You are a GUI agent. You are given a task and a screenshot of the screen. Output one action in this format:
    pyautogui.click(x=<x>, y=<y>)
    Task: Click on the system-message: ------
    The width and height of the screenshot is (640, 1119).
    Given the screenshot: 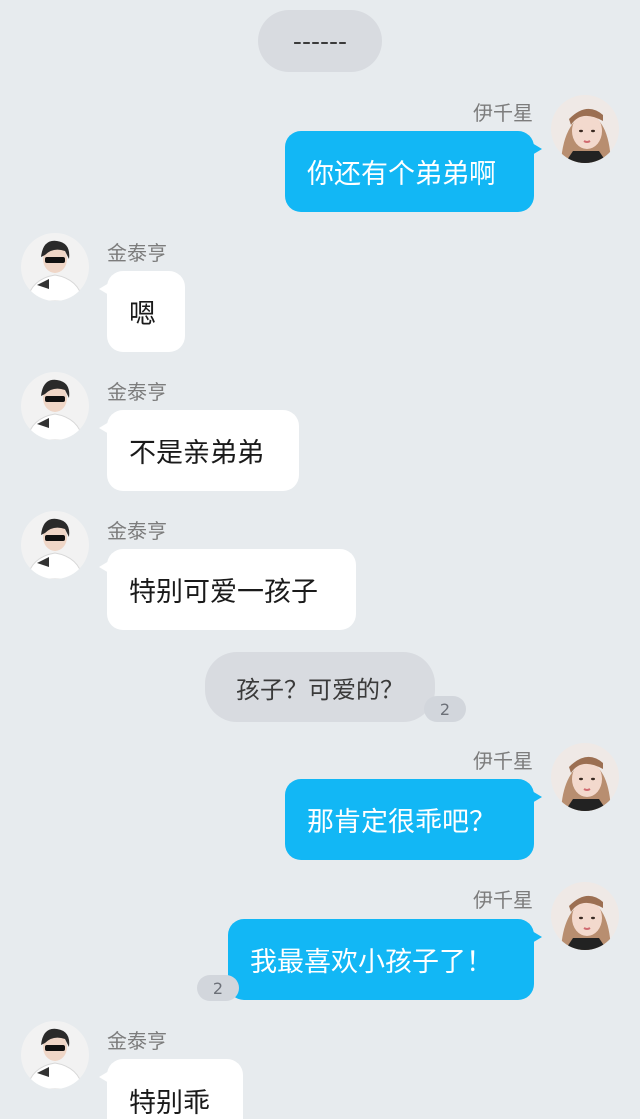 What is the action you would take?
    pyautogui.click(x=320, y=41)
    